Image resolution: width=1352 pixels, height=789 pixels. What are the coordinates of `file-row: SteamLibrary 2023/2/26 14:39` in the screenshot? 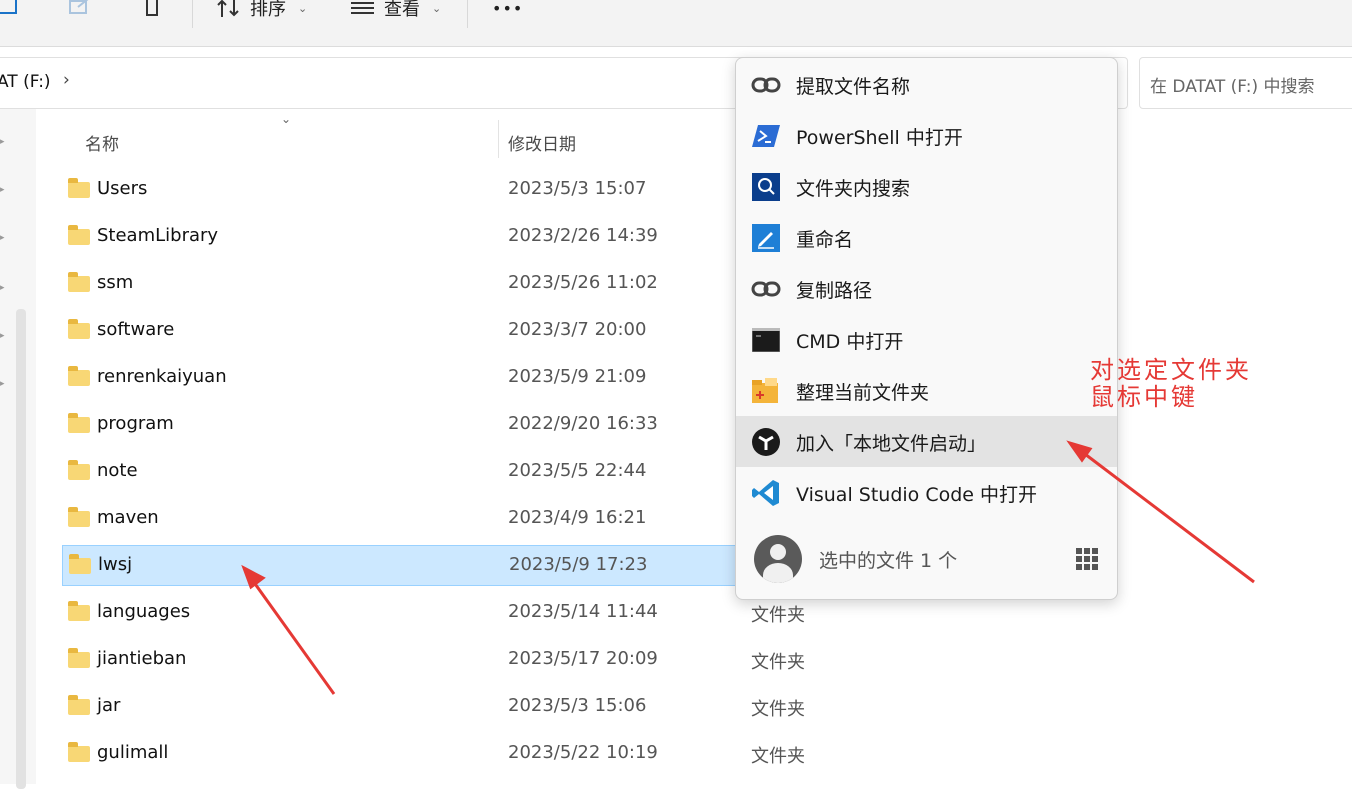 It's located at (412, 237).